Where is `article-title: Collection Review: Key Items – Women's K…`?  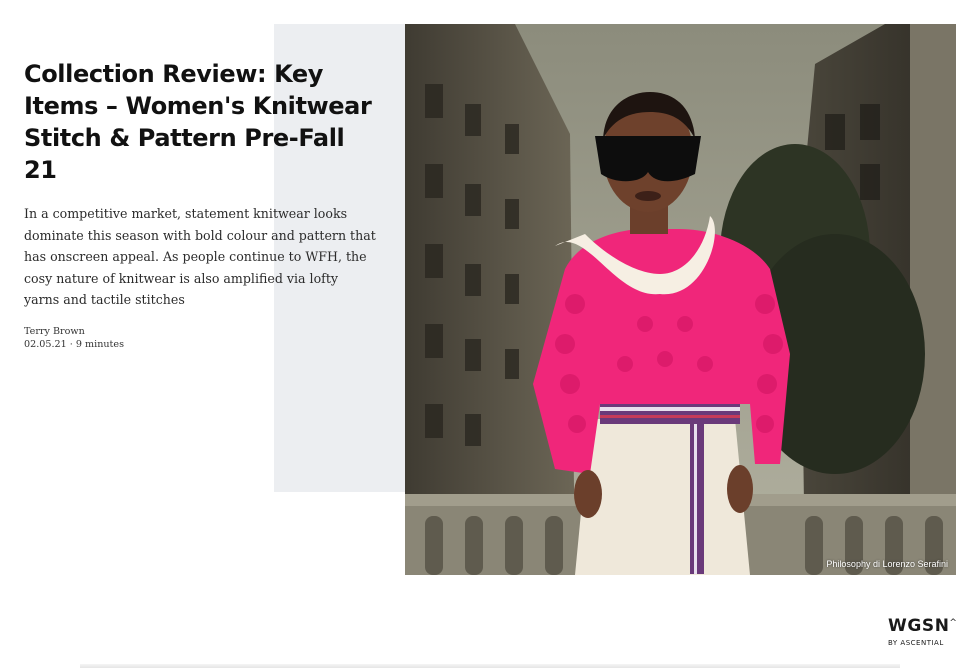 article-title: Collection Review: Key Items – Women's K… is located at coordinates (198, 122).